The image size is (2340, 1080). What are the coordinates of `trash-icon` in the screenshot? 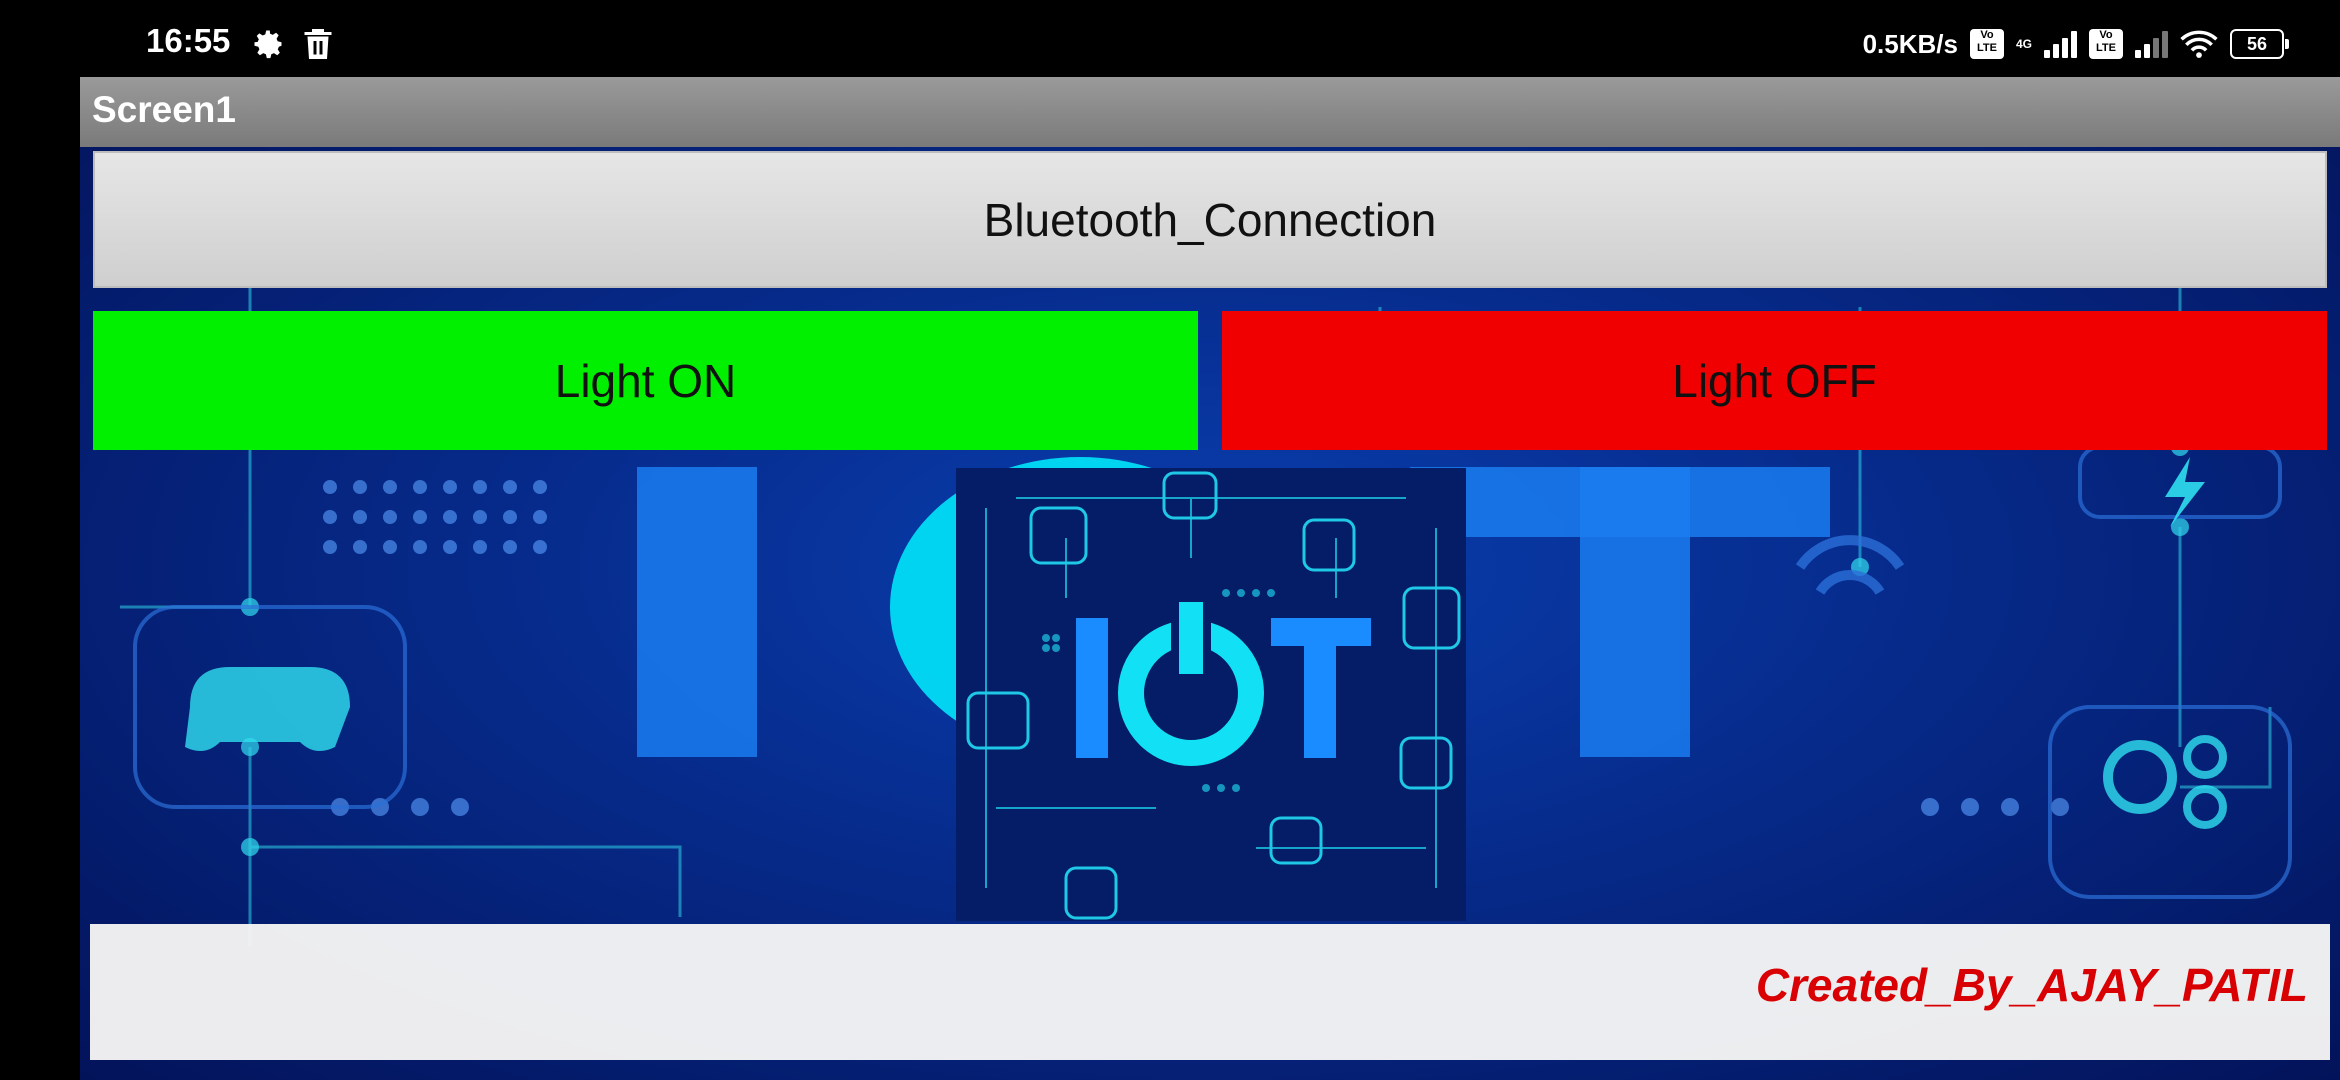 It's located at (318, 44).